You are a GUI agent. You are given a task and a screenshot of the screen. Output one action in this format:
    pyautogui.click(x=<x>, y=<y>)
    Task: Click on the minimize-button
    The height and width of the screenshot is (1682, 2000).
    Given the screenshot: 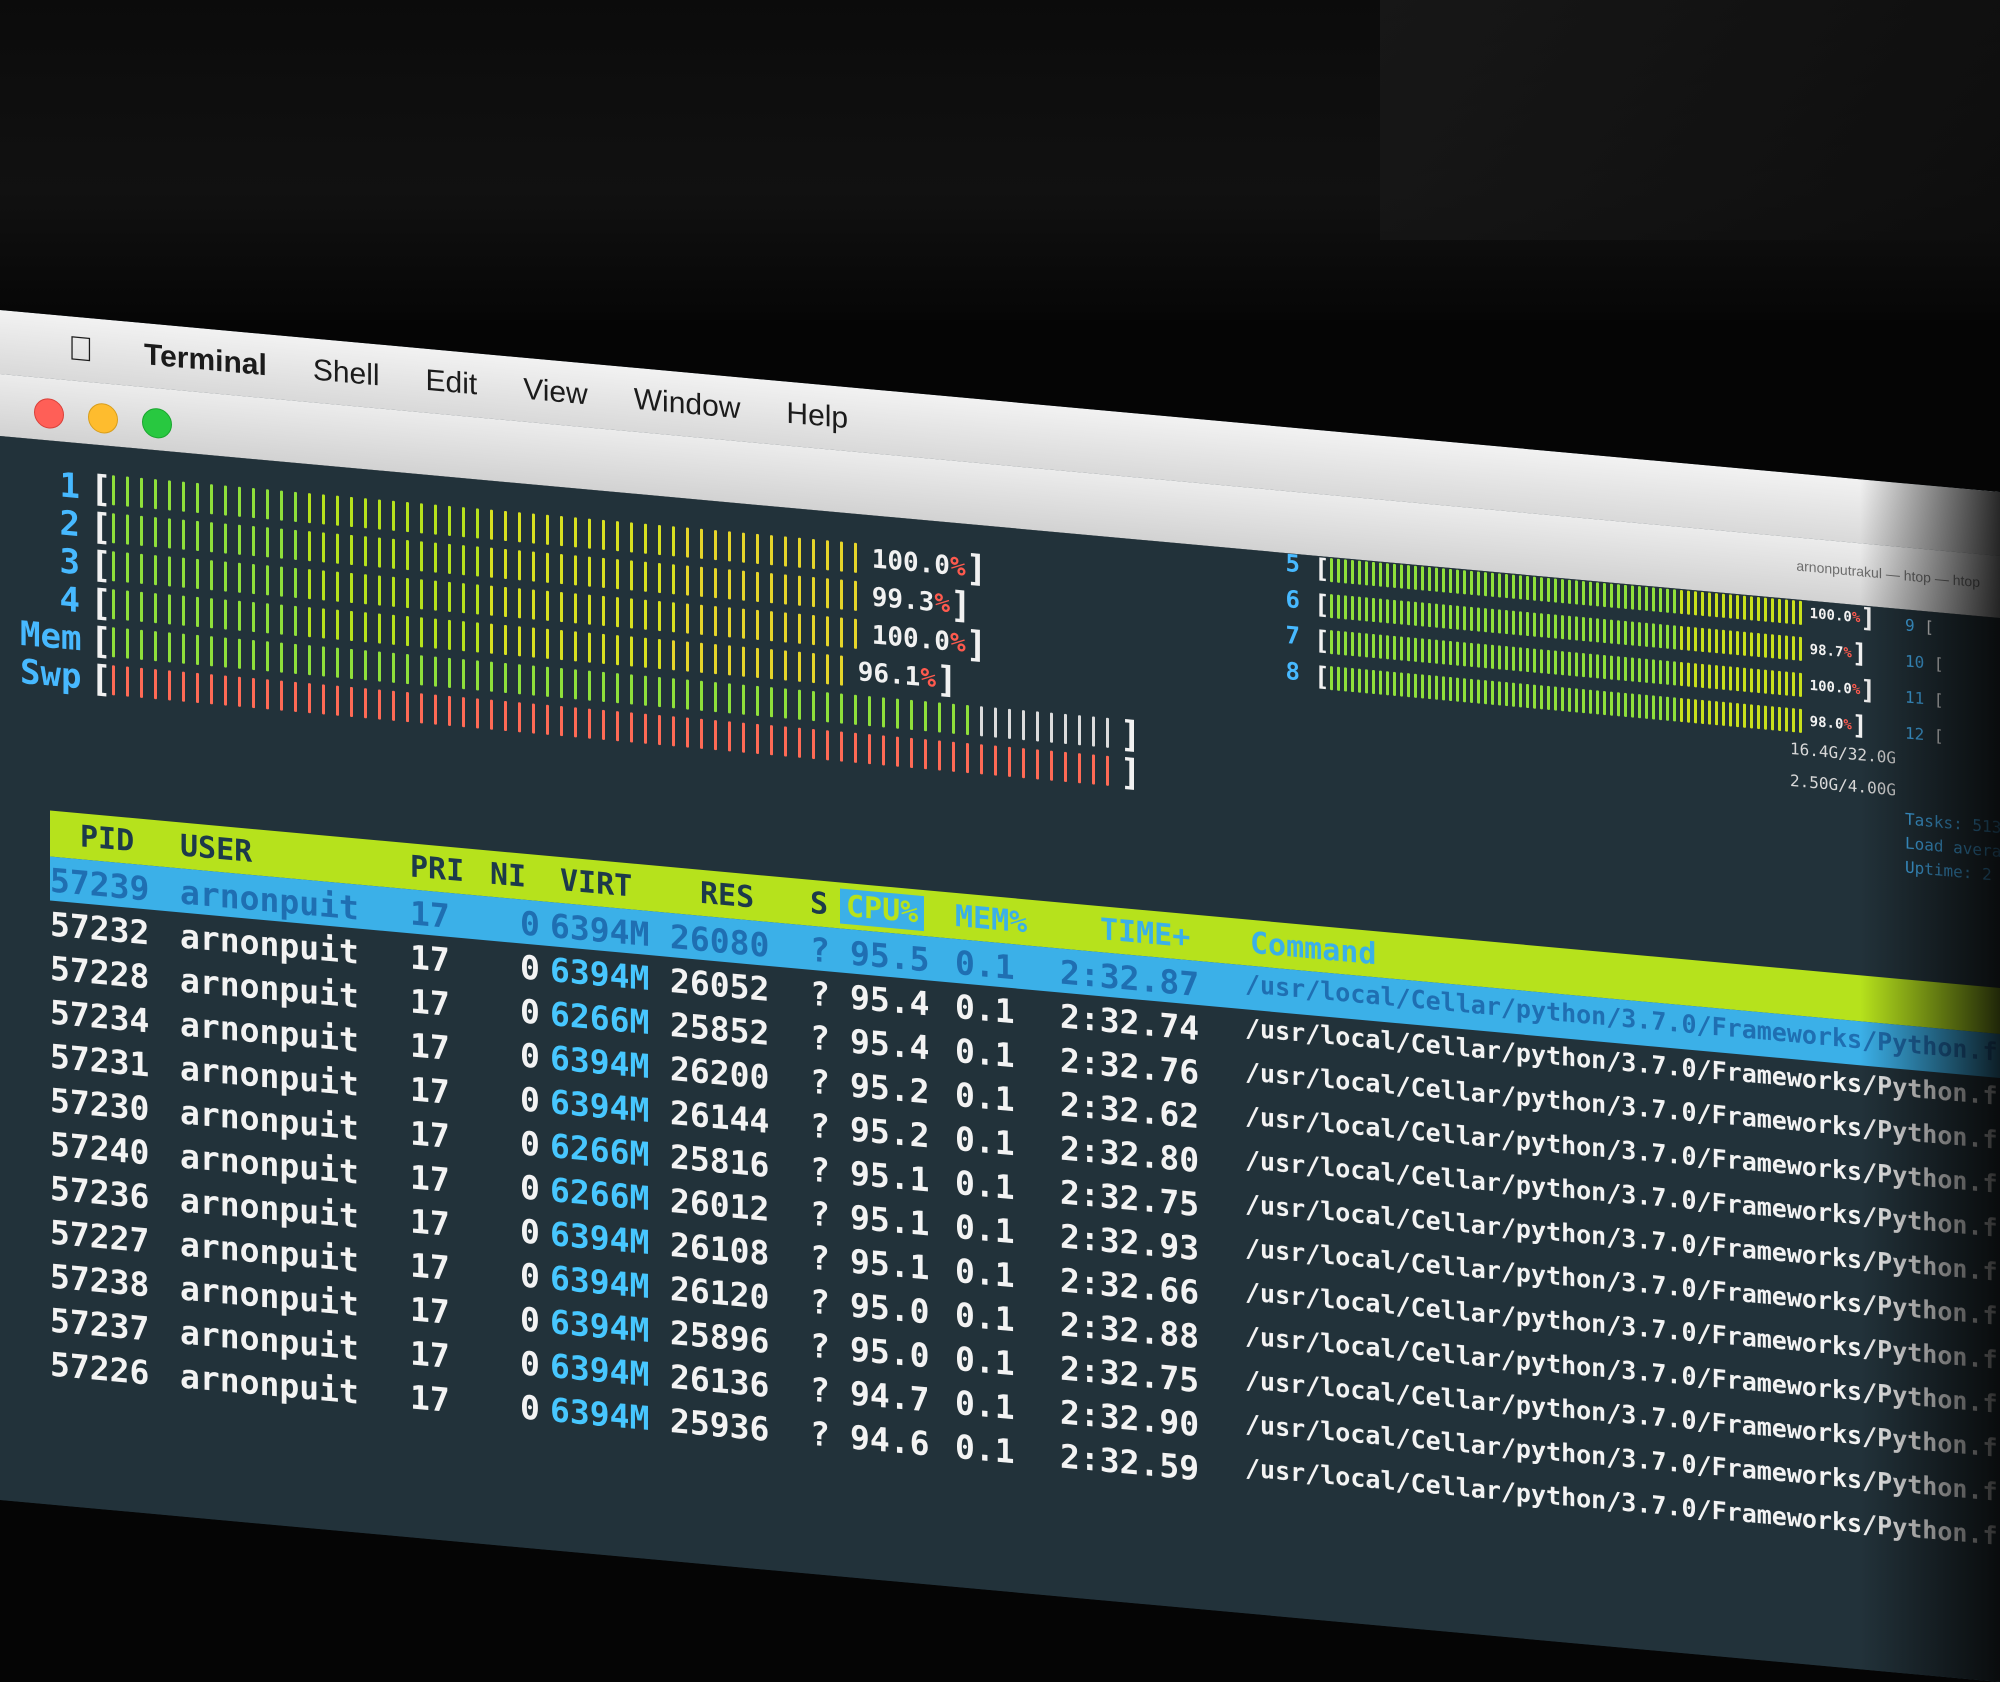 What is the action you would take?
    pyautogui.click(x=103, y=418)
    